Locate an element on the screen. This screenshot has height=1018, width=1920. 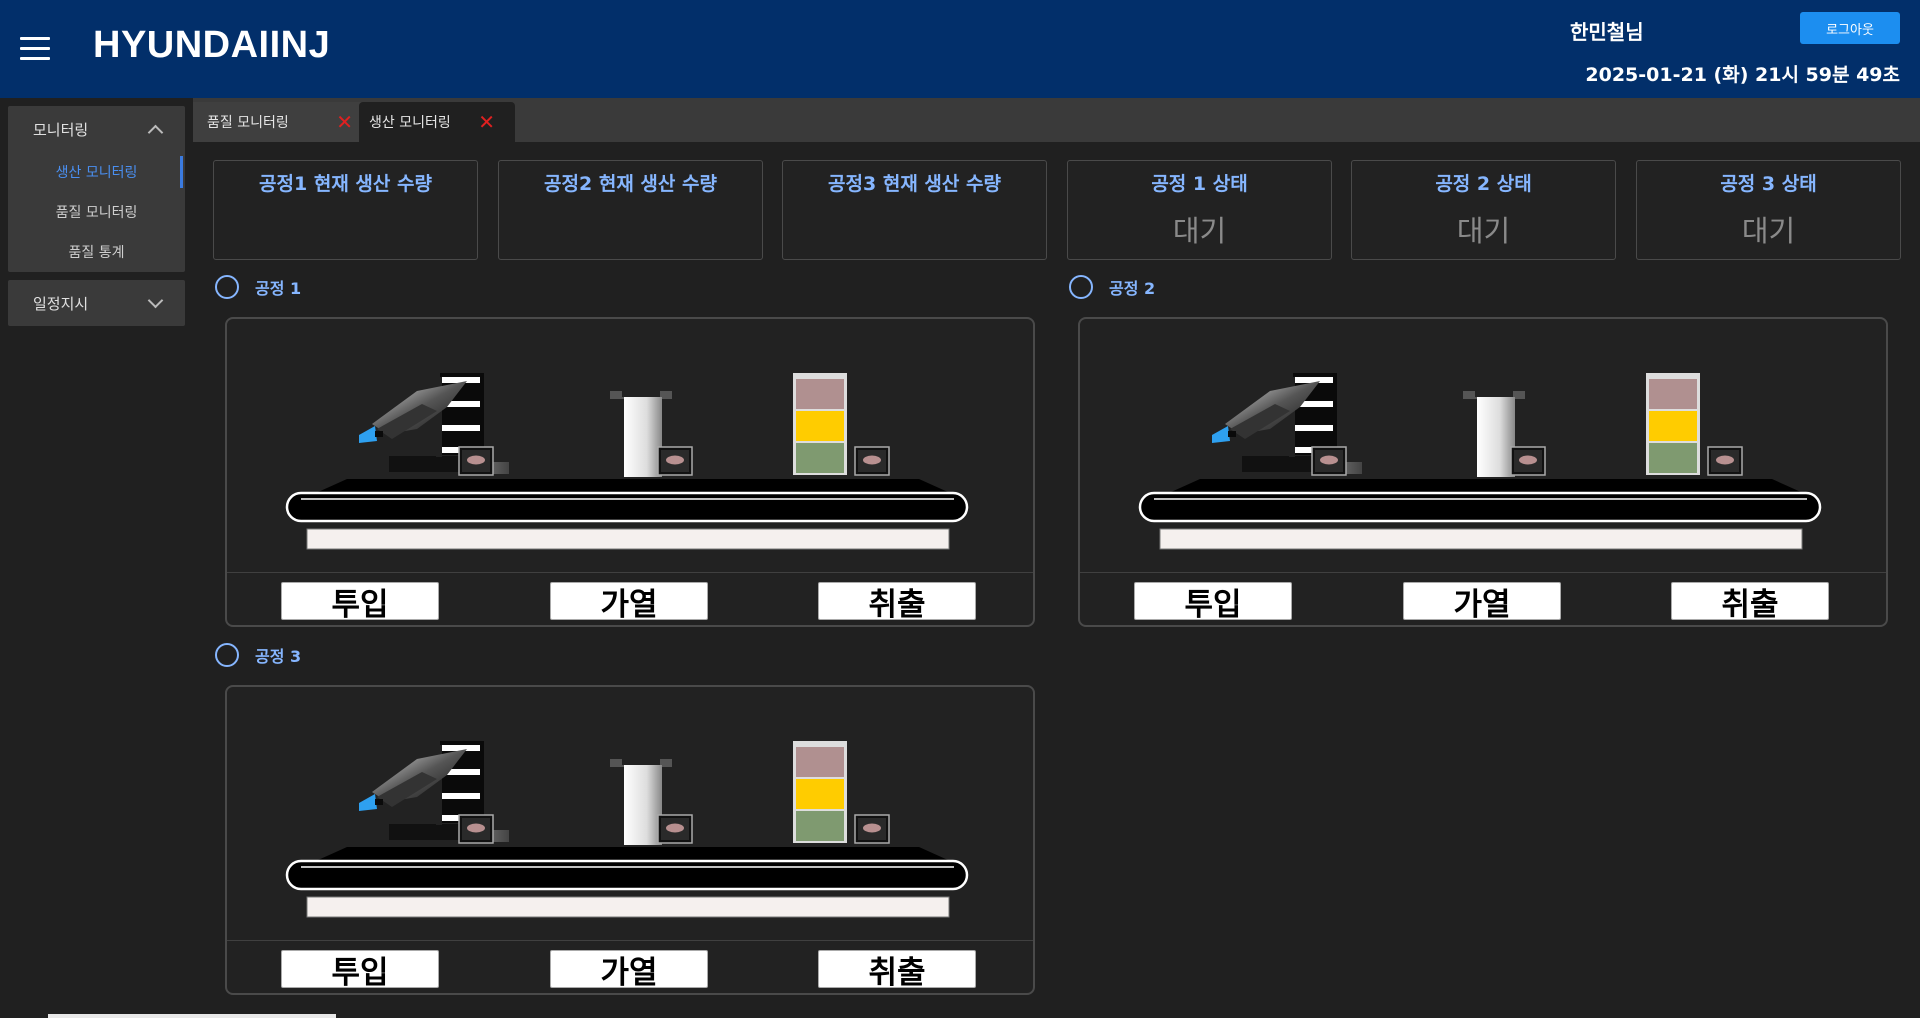
process1-panel: 투입 가열 취출 is located at coordinates (630, 472).